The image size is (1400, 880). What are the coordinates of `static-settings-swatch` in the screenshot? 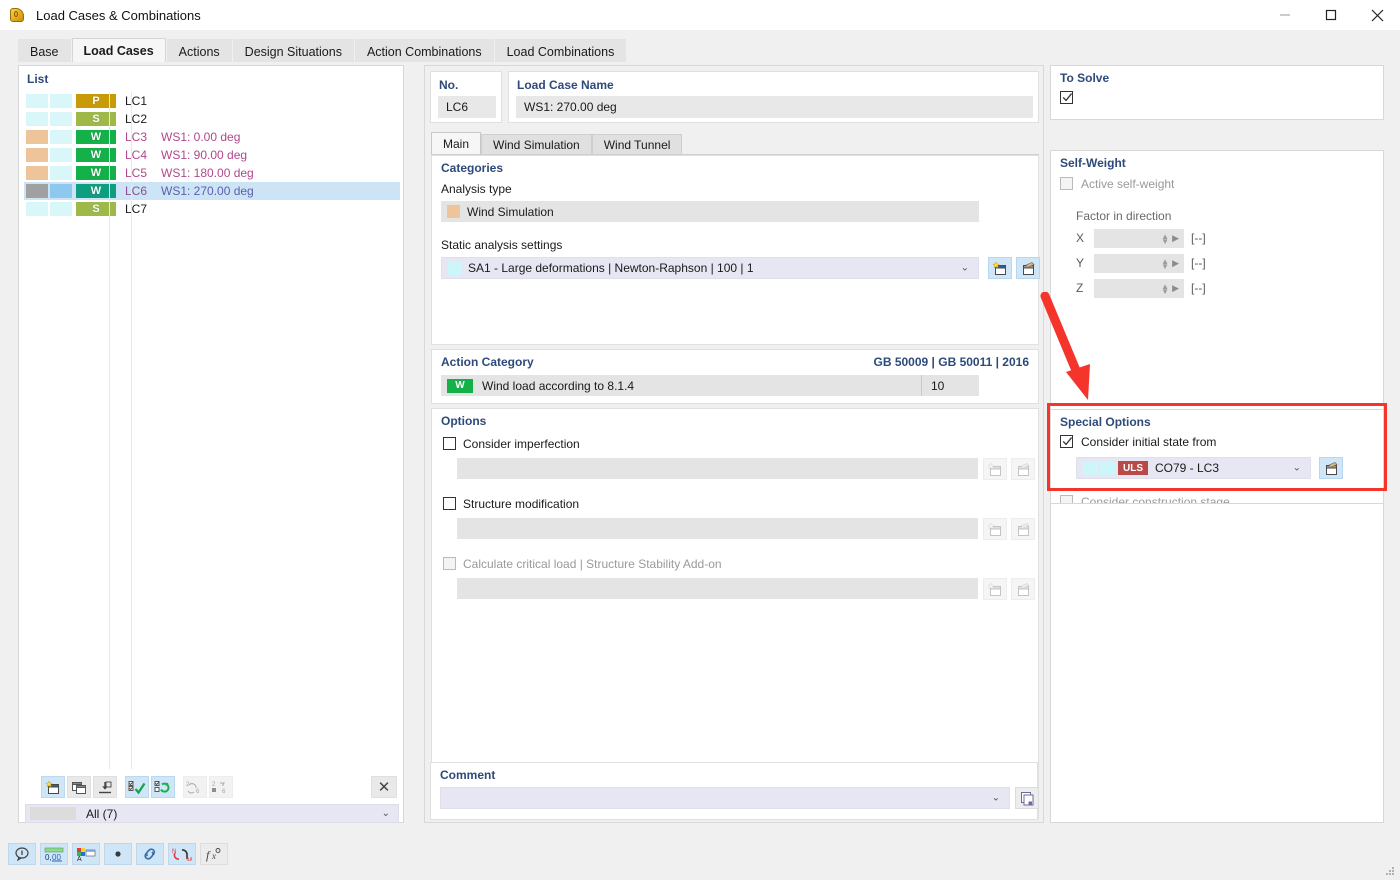 It's located at (454, 268).